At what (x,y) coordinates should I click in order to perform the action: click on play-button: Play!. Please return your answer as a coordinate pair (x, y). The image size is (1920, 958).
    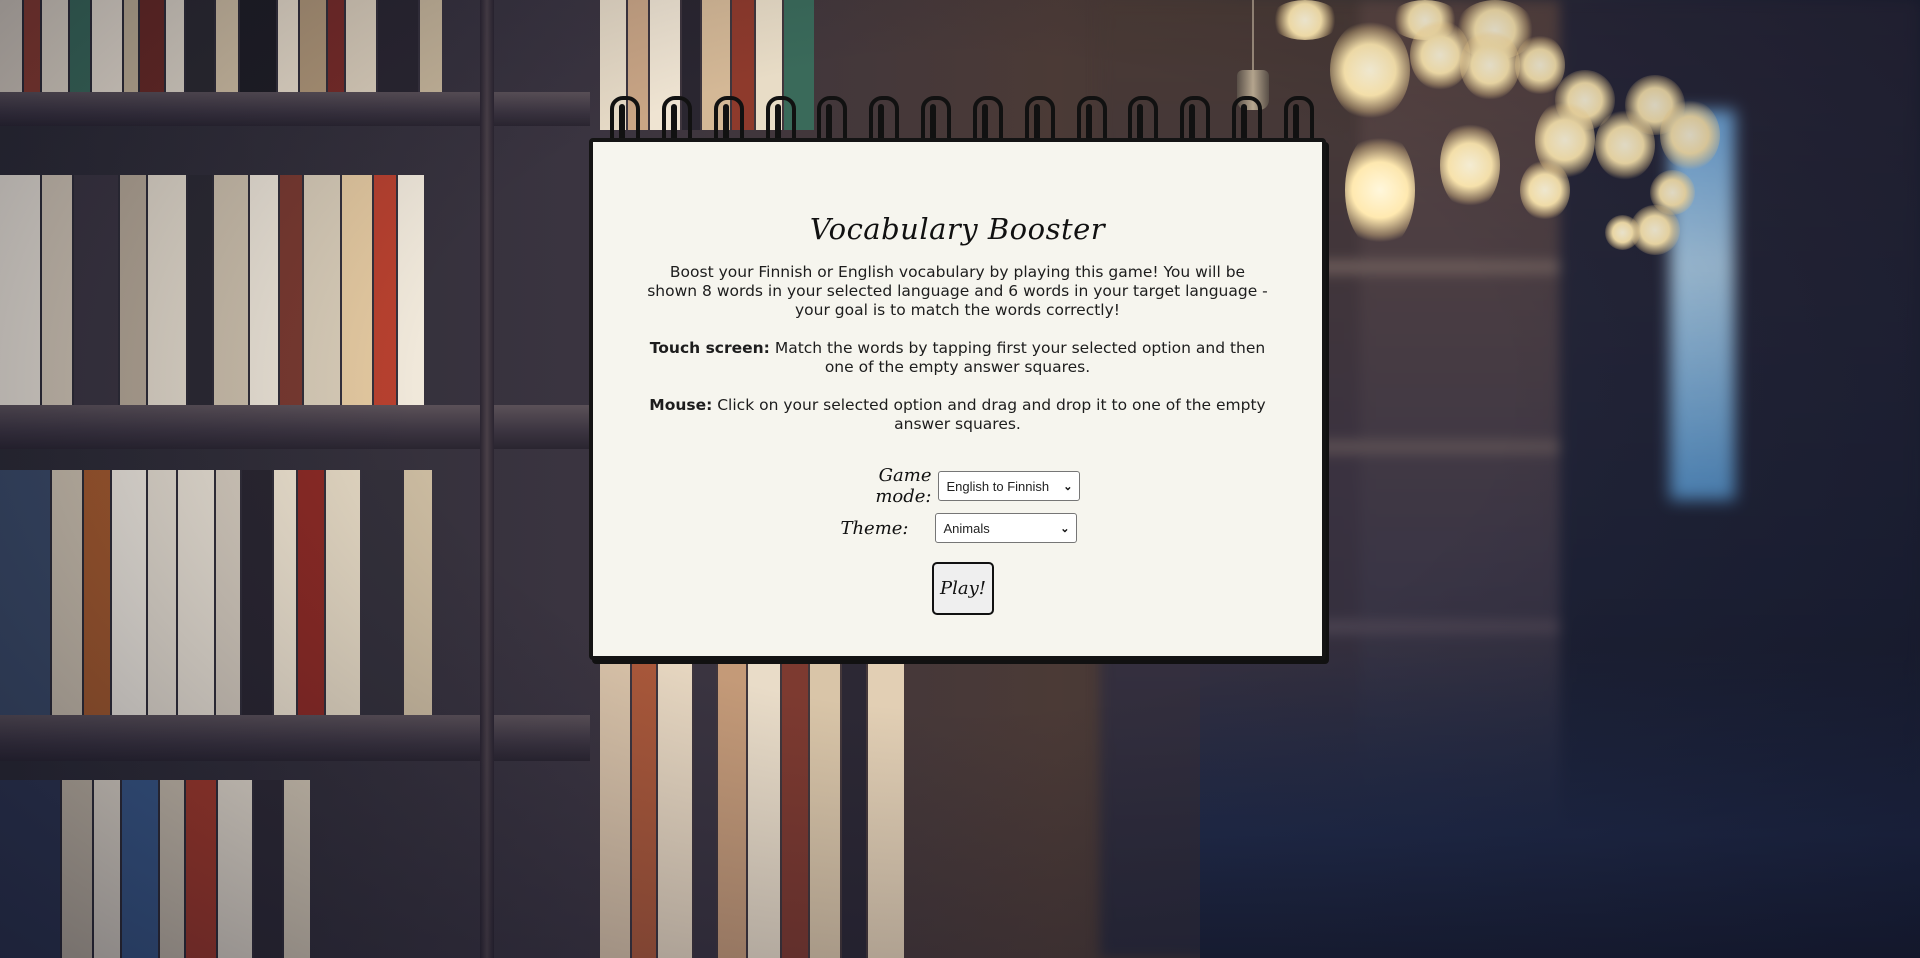
    Looking at the image, I should click on (963, 588).